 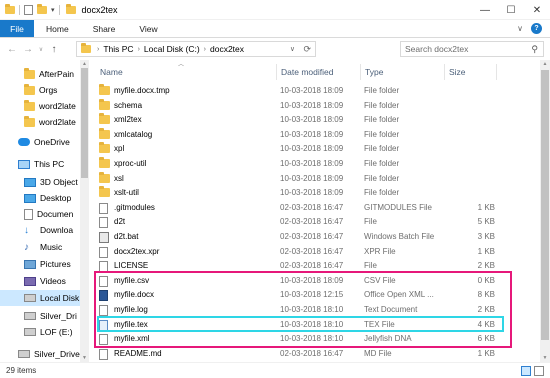 What do you see at coordinates (53, 10) in the screenshot?
I see `customize-toolbar-icon: ▾` at bounding box center [53, 10].